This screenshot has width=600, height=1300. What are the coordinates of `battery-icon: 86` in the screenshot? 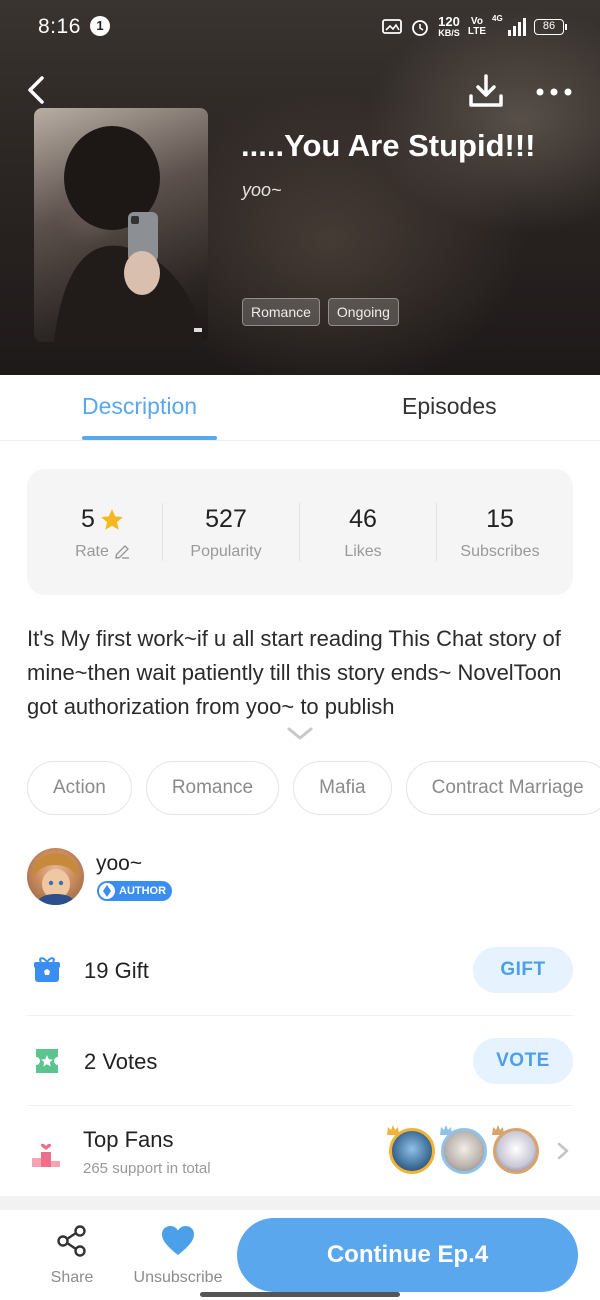 It's located at (550, 27).